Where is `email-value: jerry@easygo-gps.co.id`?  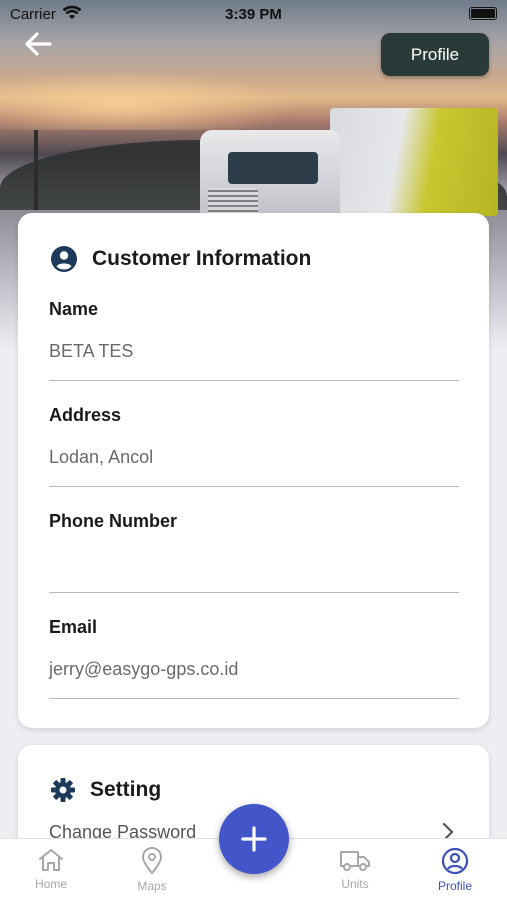
email-value: jerry@easygo-gps.co.id is located at coordinates (143, 669).